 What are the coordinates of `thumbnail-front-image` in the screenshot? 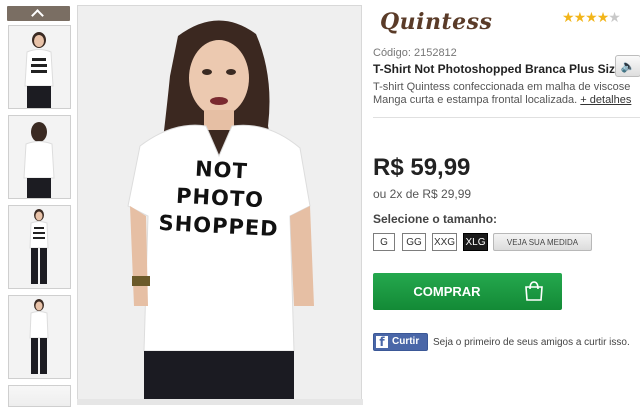 It's located at (39, 67).